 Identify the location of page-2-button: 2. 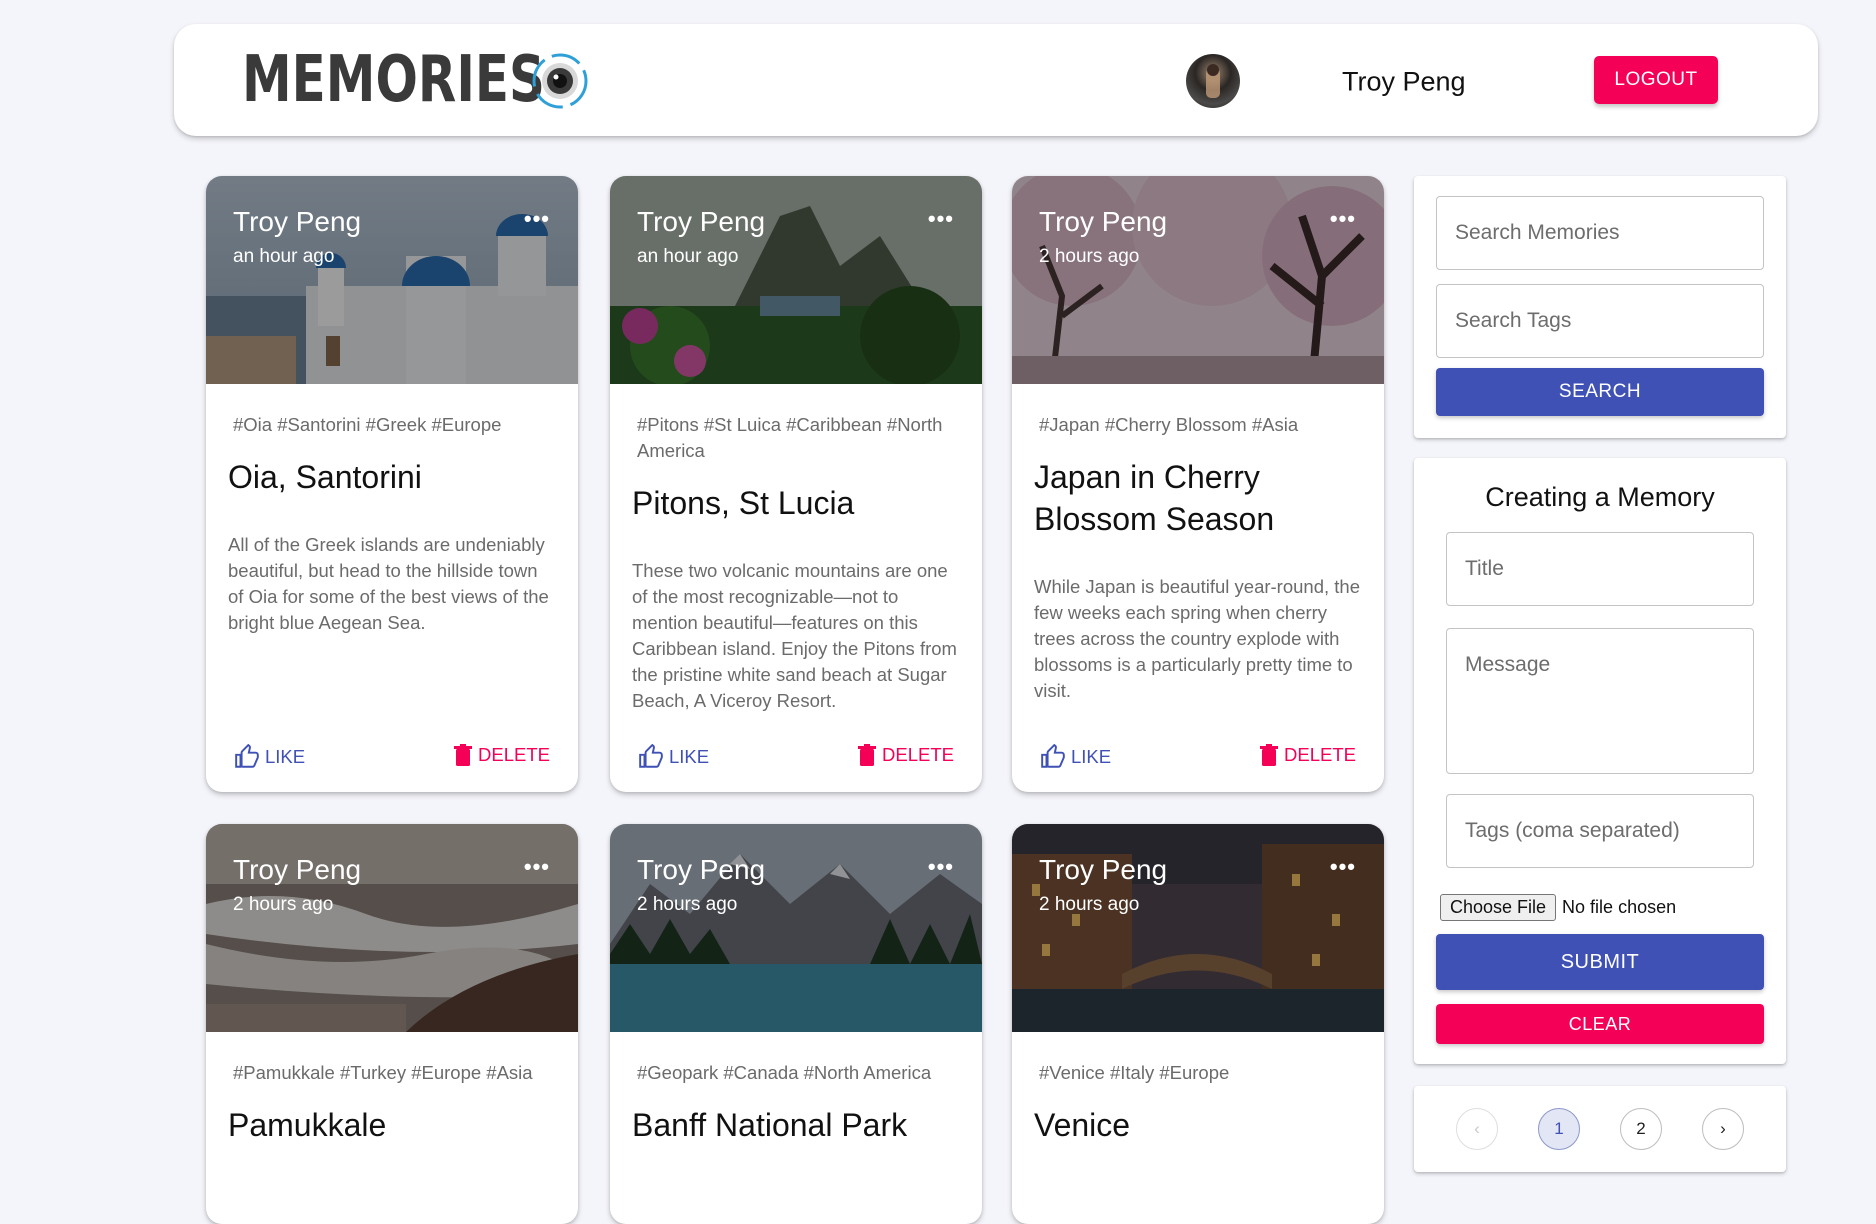
(1641, 1129).